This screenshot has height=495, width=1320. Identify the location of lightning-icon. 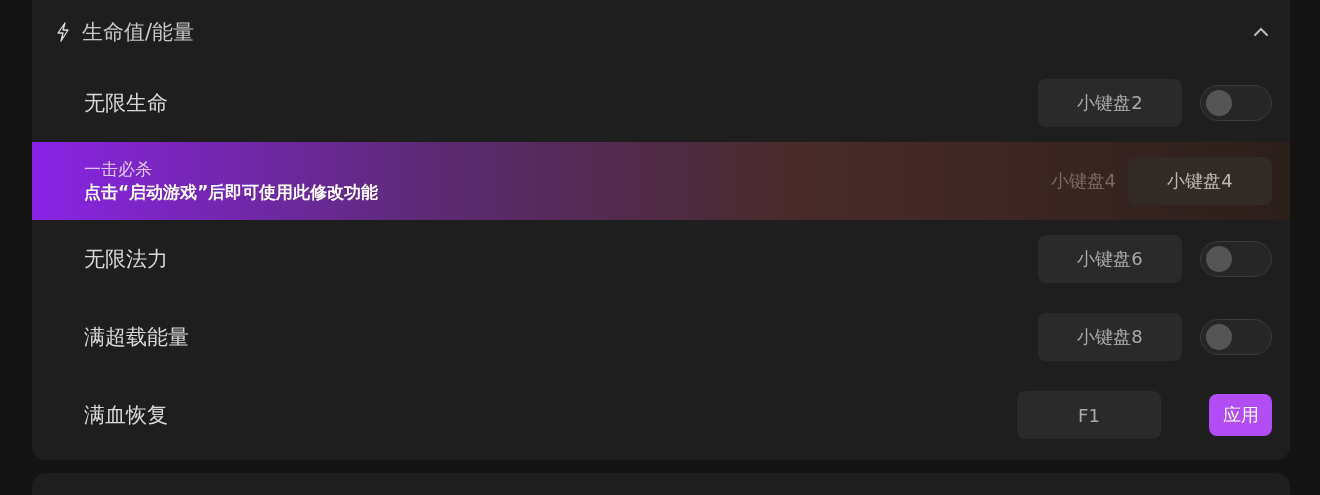
(63, 32).